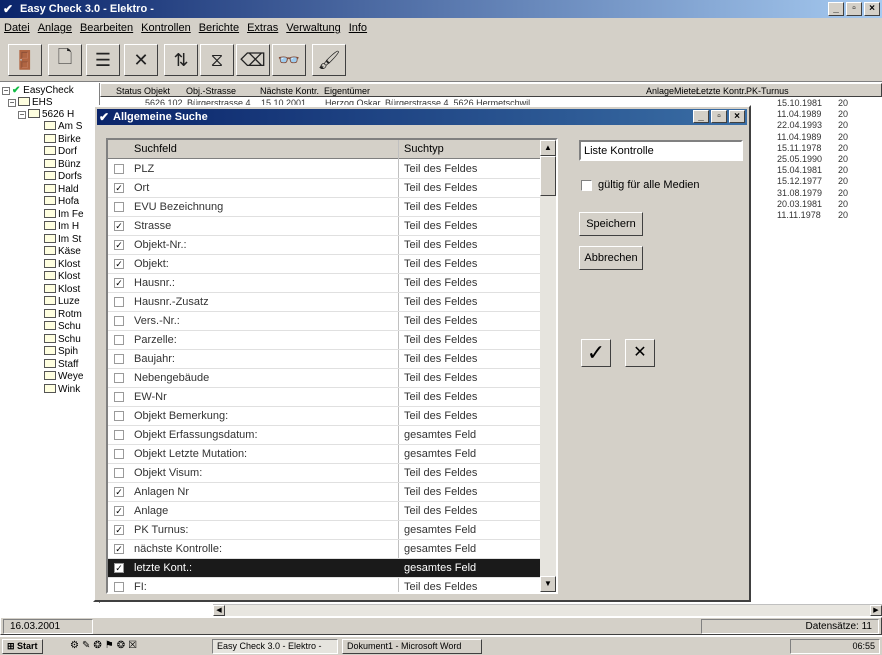 The image size is (882, 655). Describe the element at coordinates (412, 646) in the screenshot. I see `task-word: Dokument1 - Microsoft Word` at that location.